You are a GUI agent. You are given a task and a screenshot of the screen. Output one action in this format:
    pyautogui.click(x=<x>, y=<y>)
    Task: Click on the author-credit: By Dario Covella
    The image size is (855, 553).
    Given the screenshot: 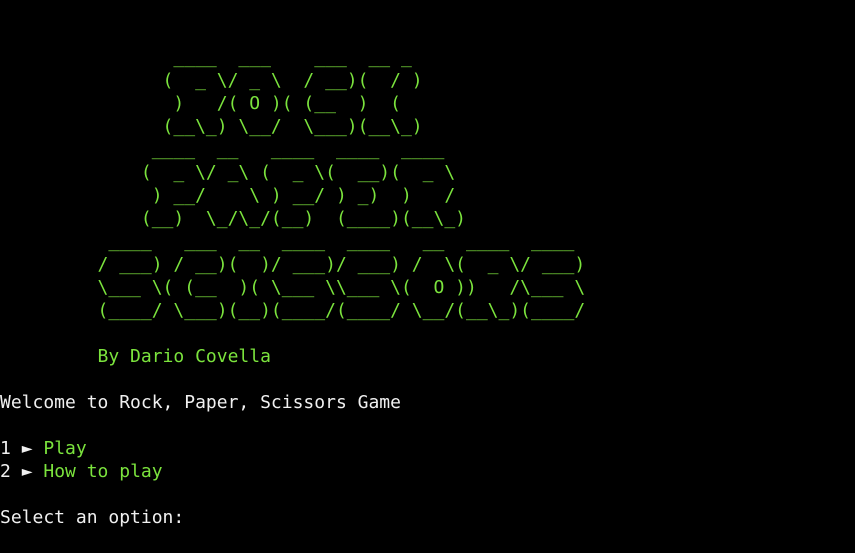 What is the action you would take?
    pyautogui.click(x=135, y=356)
    